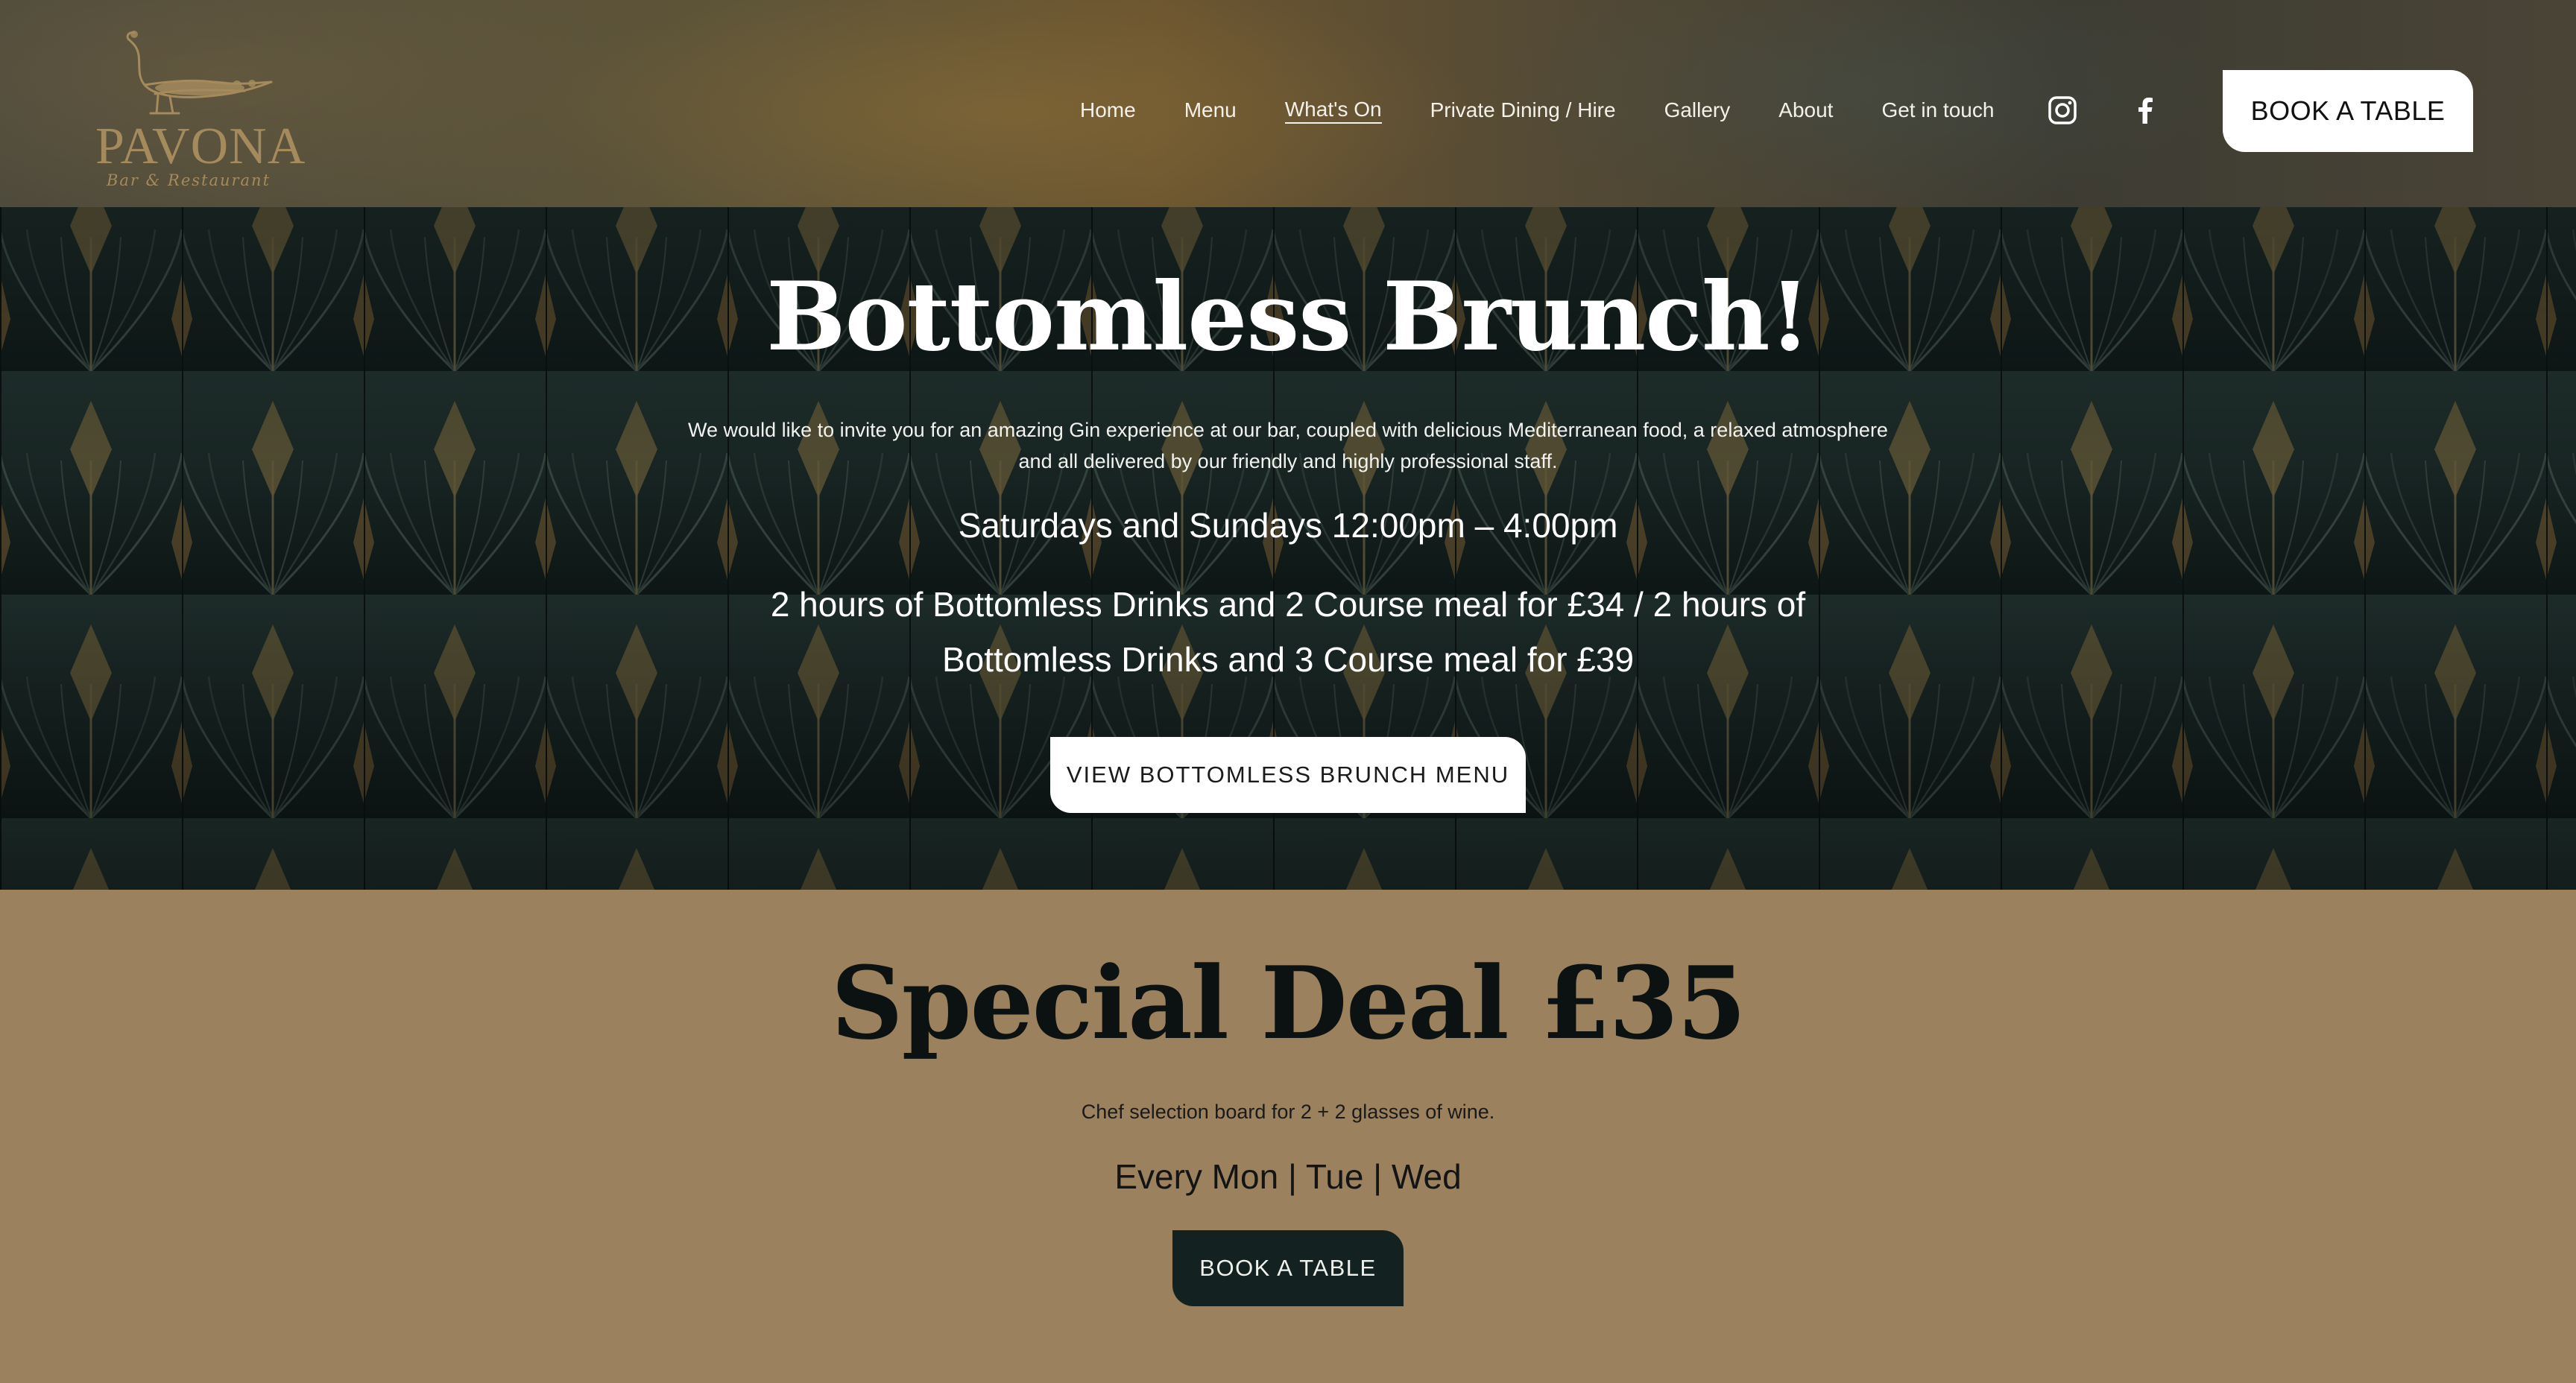 The width and height of the screenshot is (2576, 1383). Describe the element at coordinates (1288, 775) in the screenshot. I see `view-brunch-menu-button: VIEW BOTTOMLESS BRUNCH MENU` at that location.